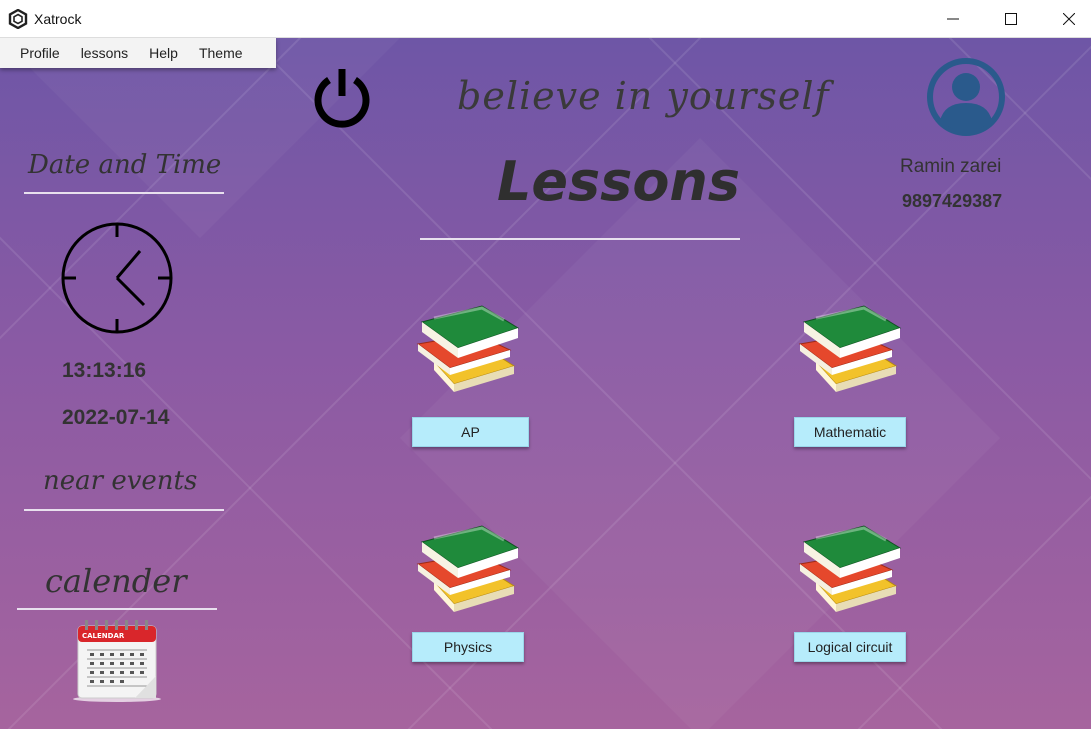 Image resolution: width=1091 pixels, height=729 pixels. I want to click on calendar-heading: calender, so click(116, 581).